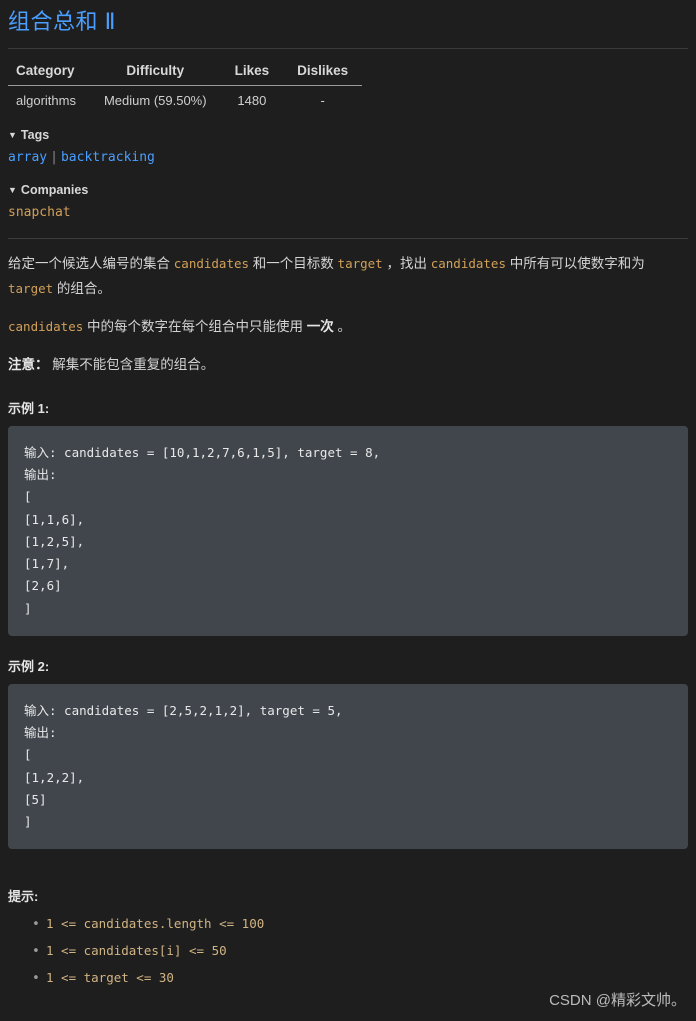  I want to click on column-header-category: Category, so click(49, 72).